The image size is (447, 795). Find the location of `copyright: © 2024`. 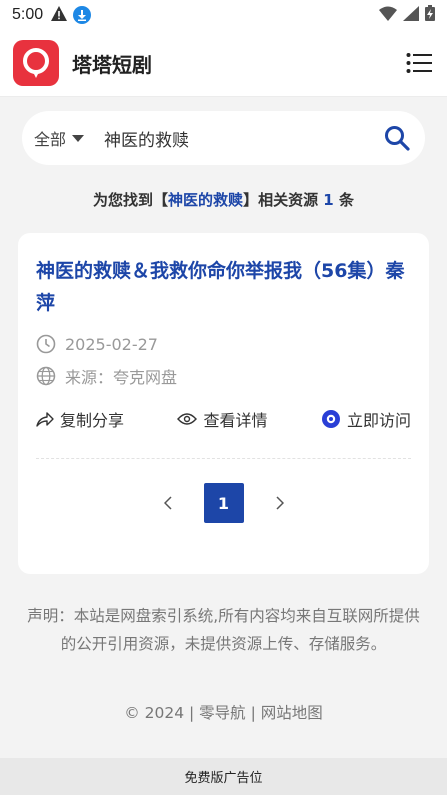

copyright: © 2024 is located at coordinates (154, 713).